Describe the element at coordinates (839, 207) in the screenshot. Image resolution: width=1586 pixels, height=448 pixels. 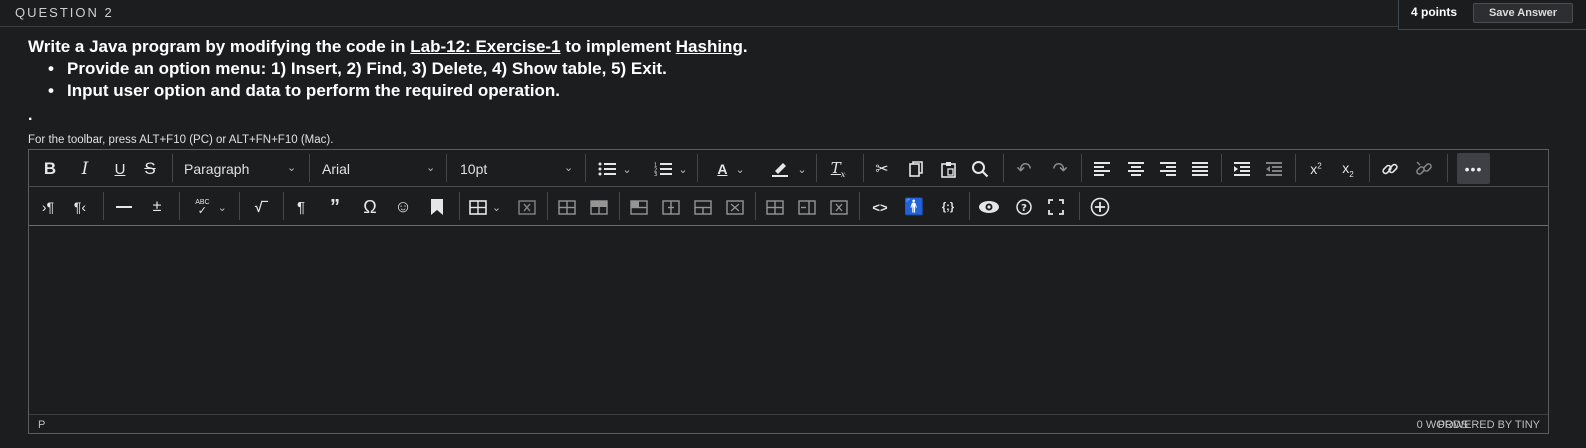
I see `delete-column-button` at that location.